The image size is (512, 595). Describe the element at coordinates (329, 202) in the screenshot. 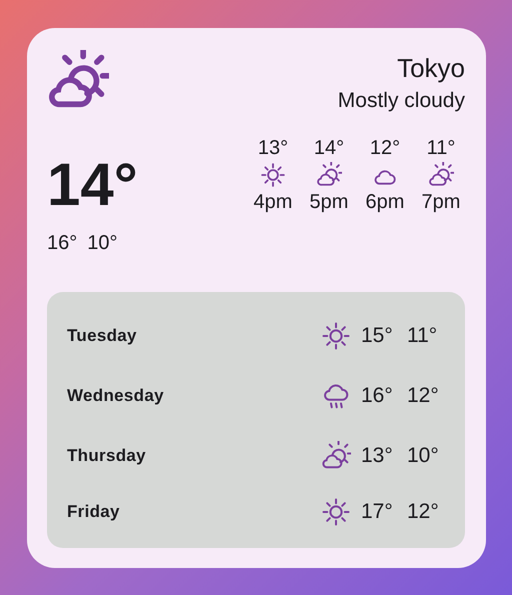

I see `hour-label: 5pm` at that location.